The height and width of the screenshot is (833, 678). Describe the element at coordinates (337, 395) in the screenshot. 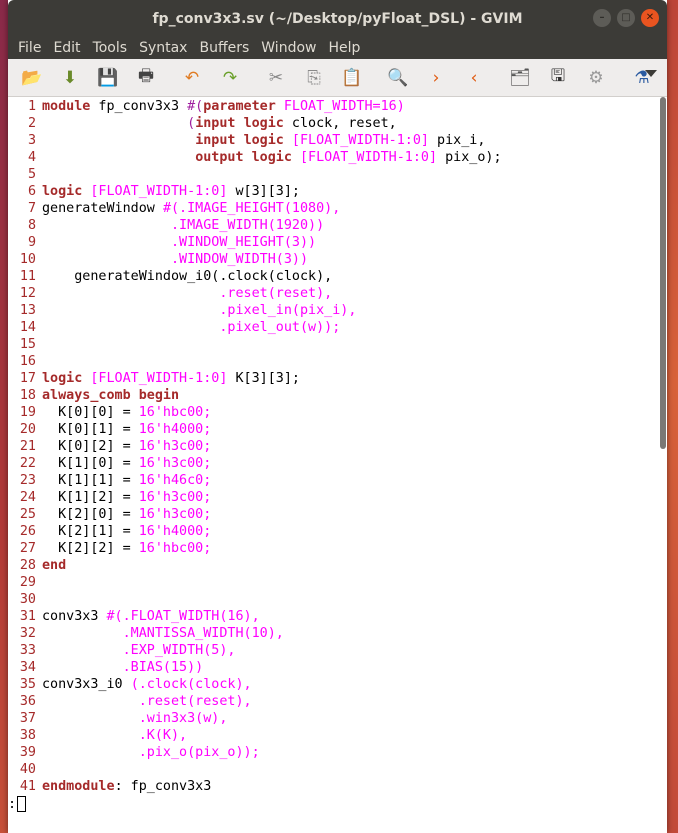

I see `code-line: 18 always_comb begin` at that location.